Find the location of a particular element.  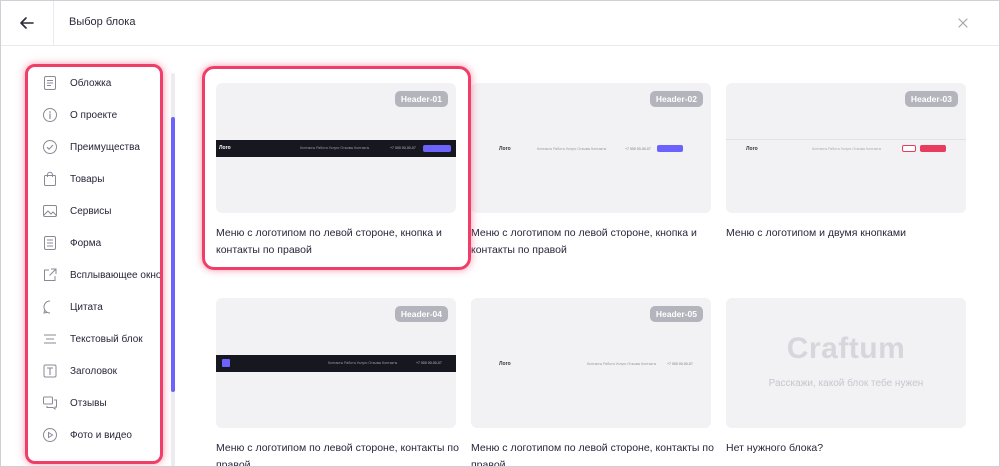

sidebar-item-label: О проекте is located at coordinates (94, 115).